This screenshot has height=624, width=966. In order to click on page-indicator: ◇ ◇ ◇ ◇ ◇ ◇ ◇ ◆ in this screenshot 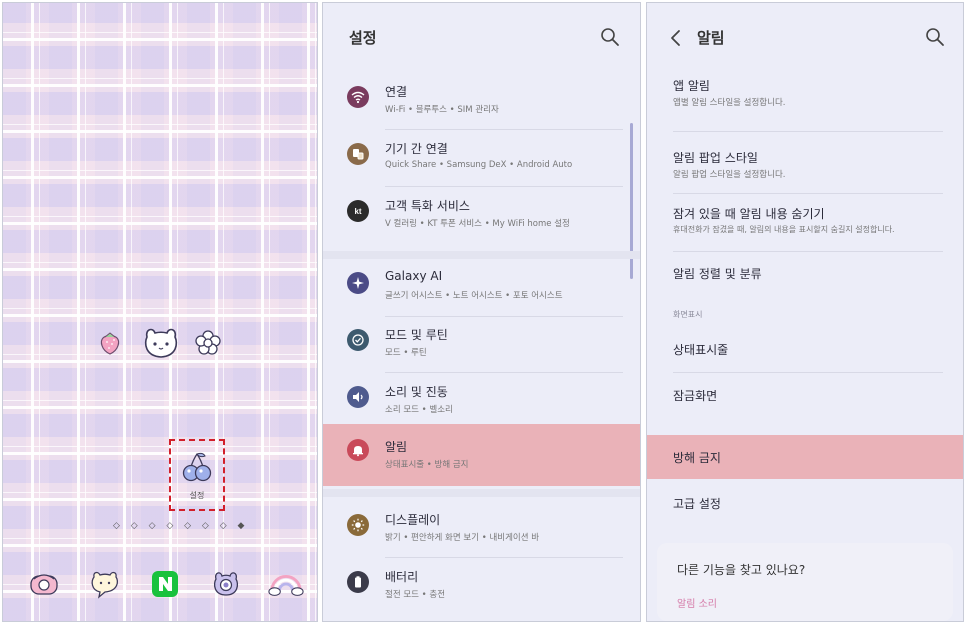, I will do `click(180, 526)`.